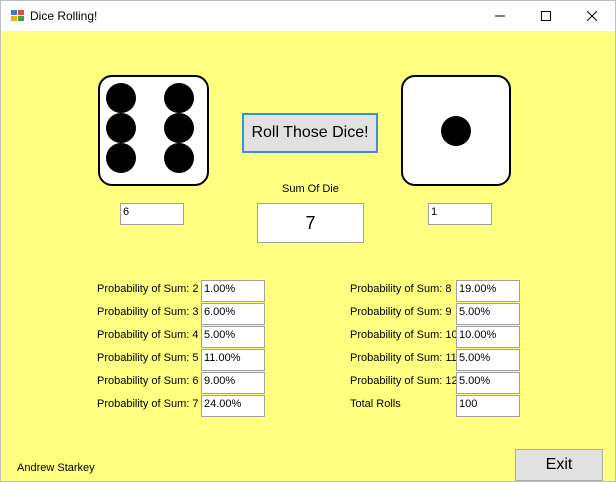 The width and height of the screenshot is (616, 482). I want to click on left-die-value-field: 6, so click(152, 214).